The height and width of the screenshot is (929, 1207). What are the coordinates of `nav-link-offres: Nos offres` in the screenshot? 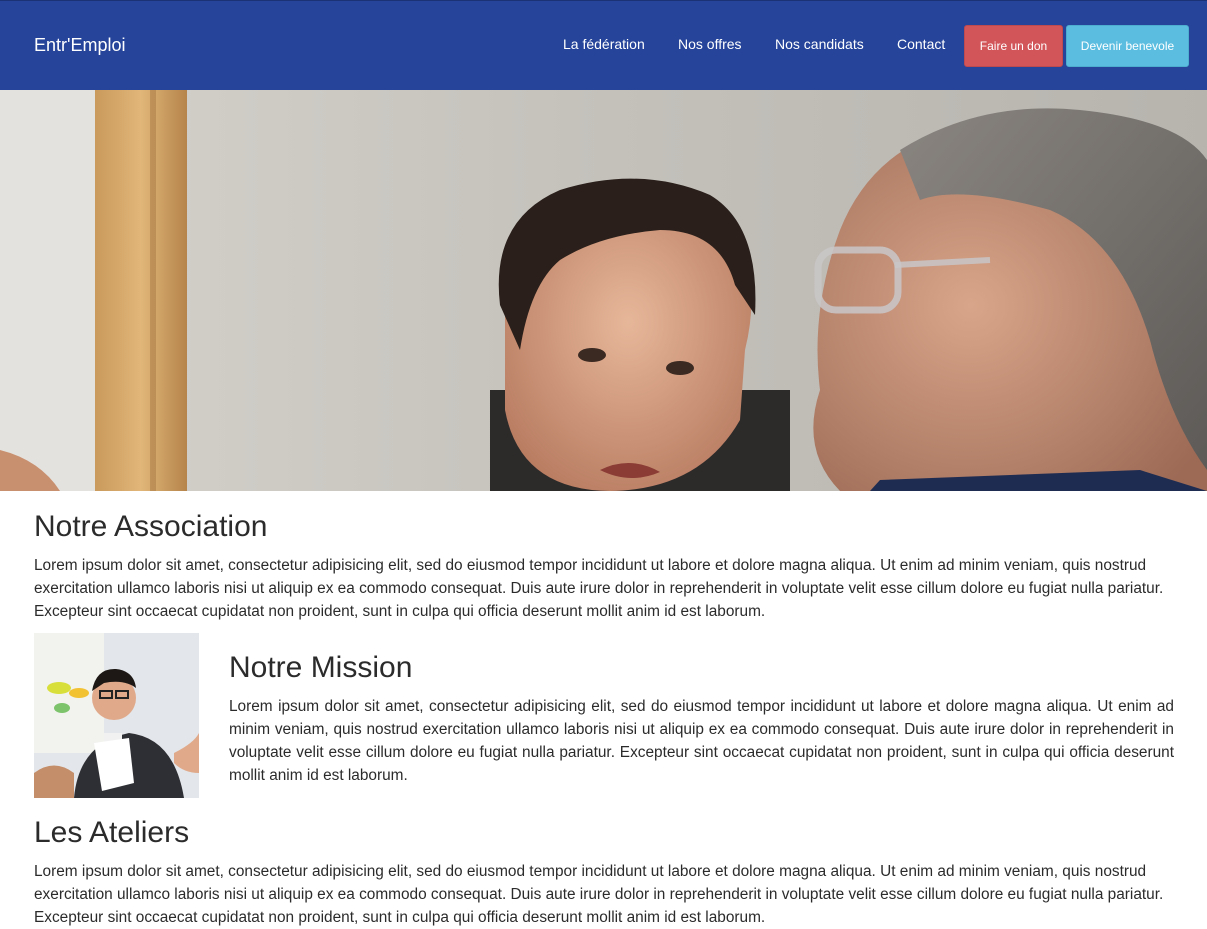 It's located at (710, 44).